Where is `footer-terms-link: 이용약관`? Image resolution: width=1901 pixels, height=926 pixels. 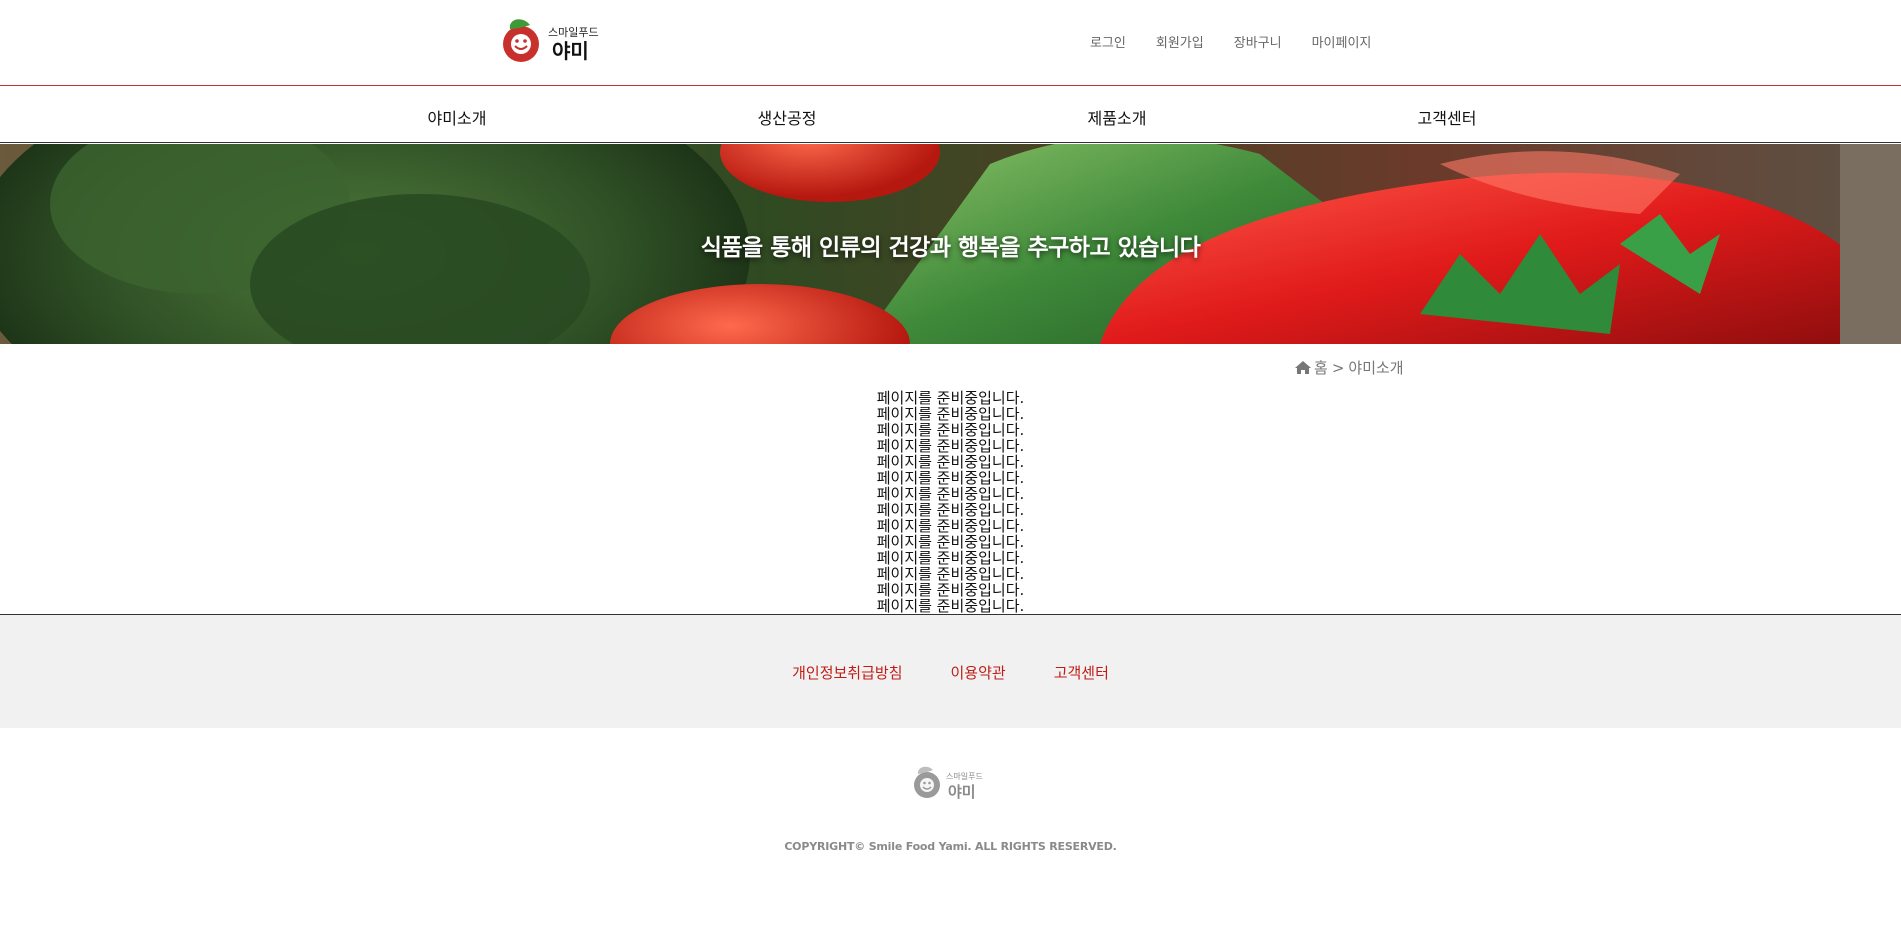
footer-terms-link: 이용약관 is located at coordinates (978, 672).